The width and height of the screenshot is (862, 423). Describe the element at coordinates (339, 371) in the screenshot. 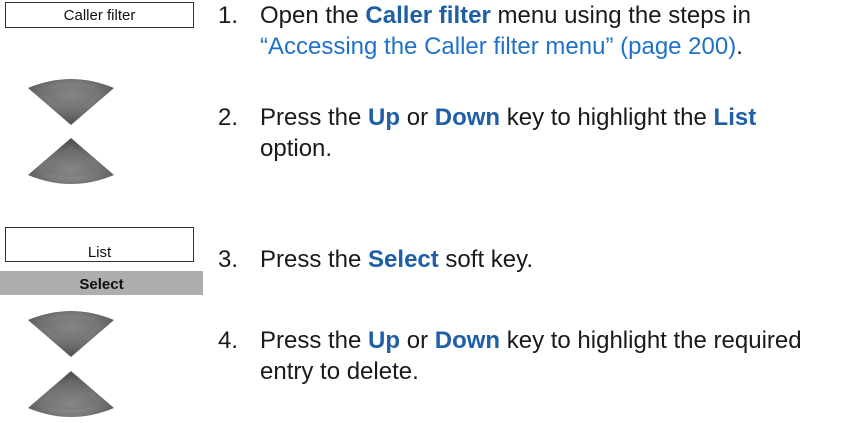

I see `step-text-part: entry to delete.` at that location.